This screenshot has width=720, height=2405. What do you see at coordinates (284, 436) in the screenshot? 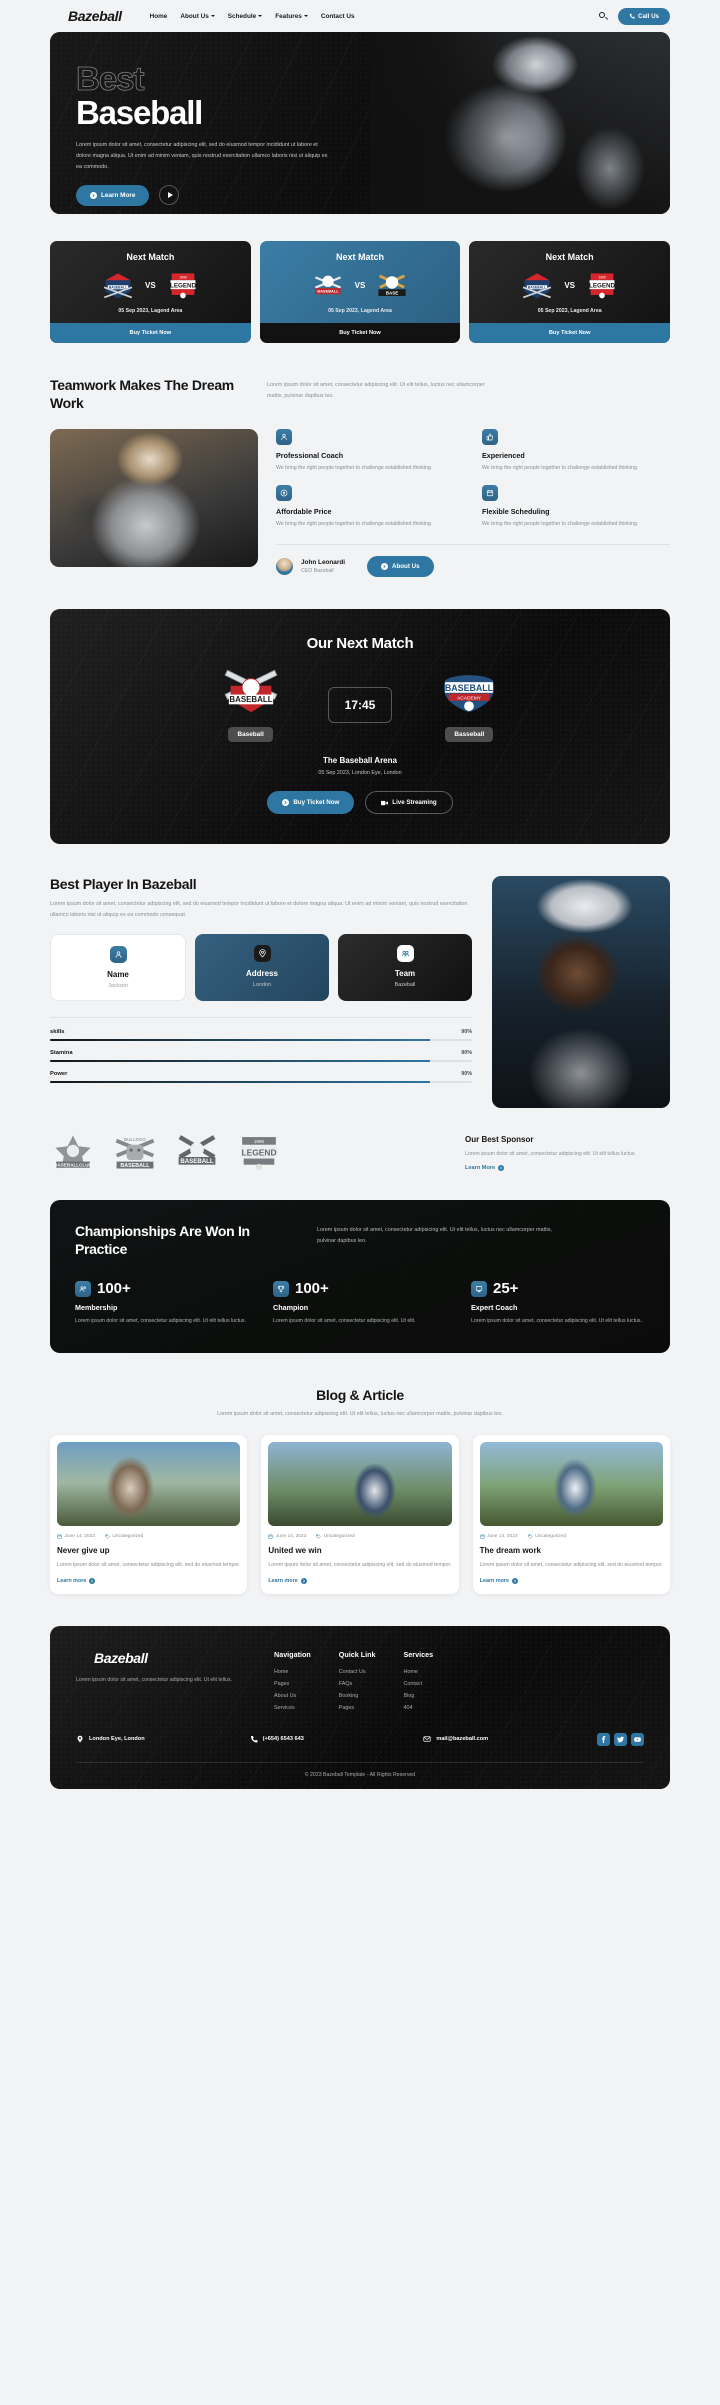
I see `coach-icon` at bounding box center [284, 436].